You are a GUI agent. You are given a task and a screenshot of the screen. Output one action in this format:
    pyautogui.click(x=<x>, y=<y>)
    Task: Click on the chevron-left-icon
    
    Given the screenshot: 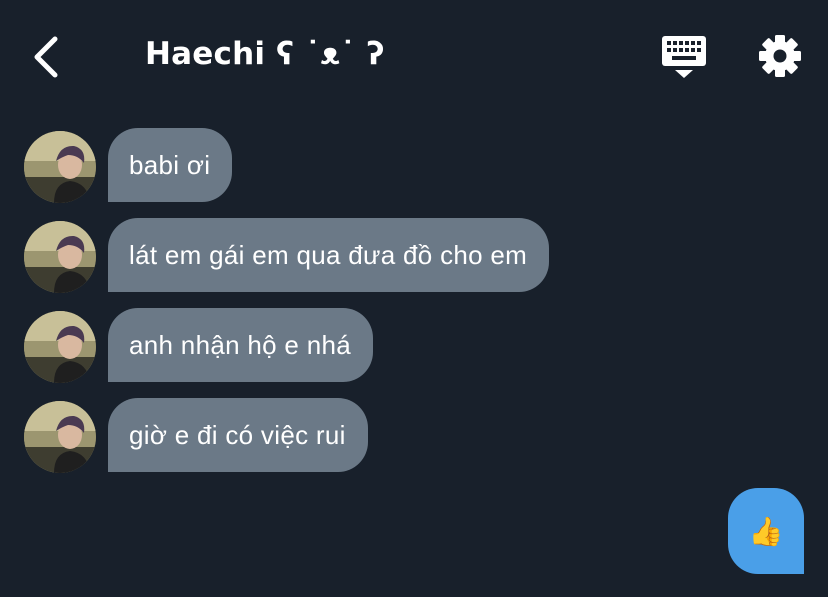 What is the action you would take?
    pyautogui.click(x=46, y=57)
    